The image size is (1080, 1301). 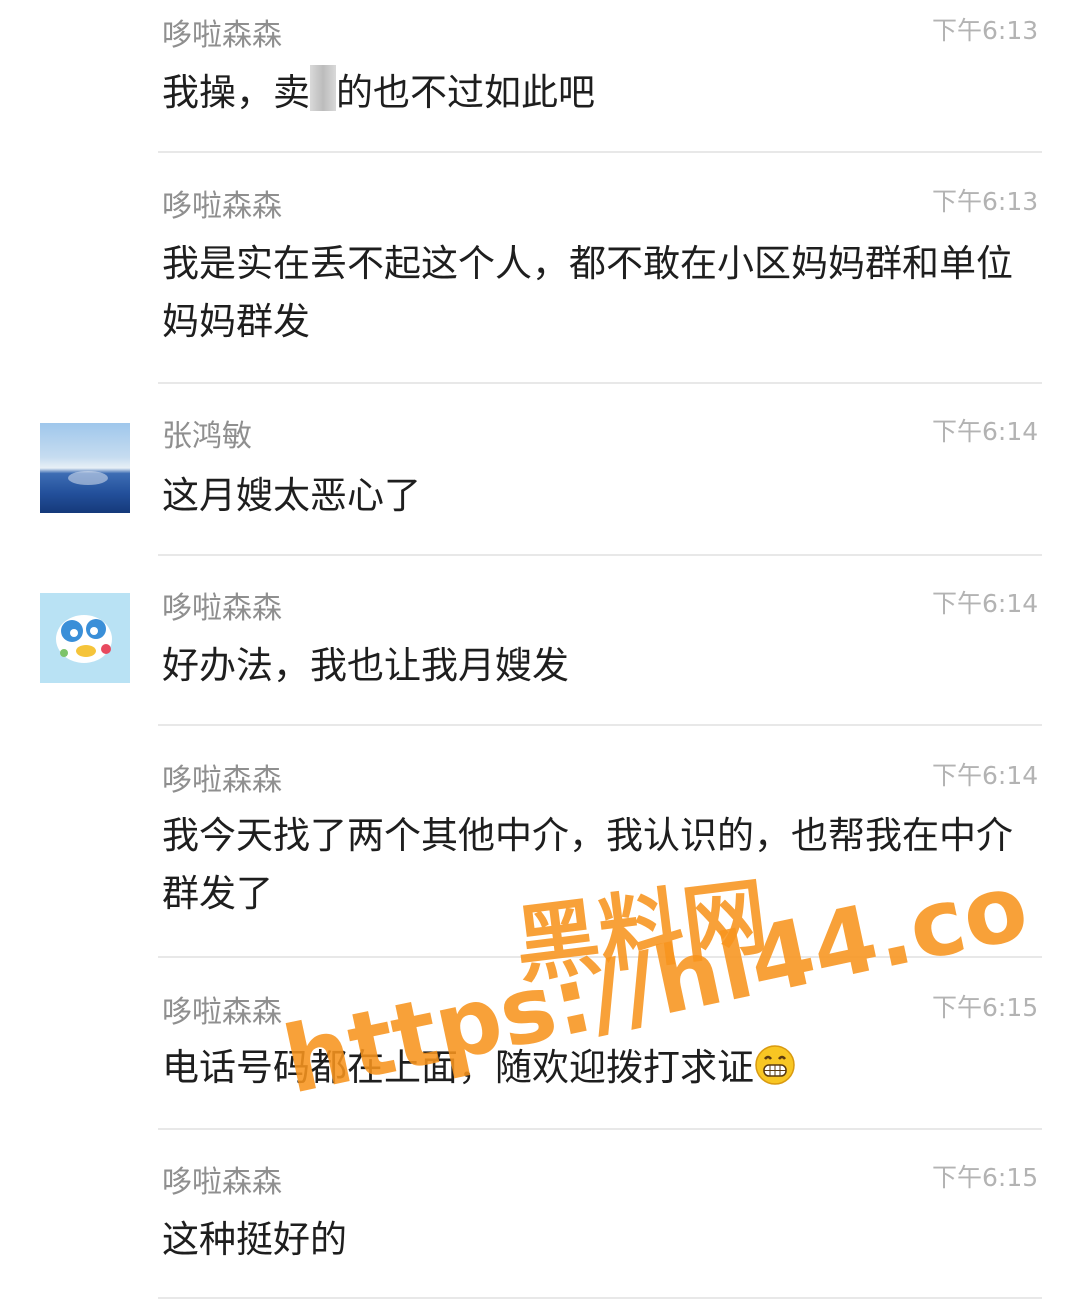 I want to click on message-text-part: 电话号码都在上面，随欢迎拨打求证, so click(x=458, y=1067).